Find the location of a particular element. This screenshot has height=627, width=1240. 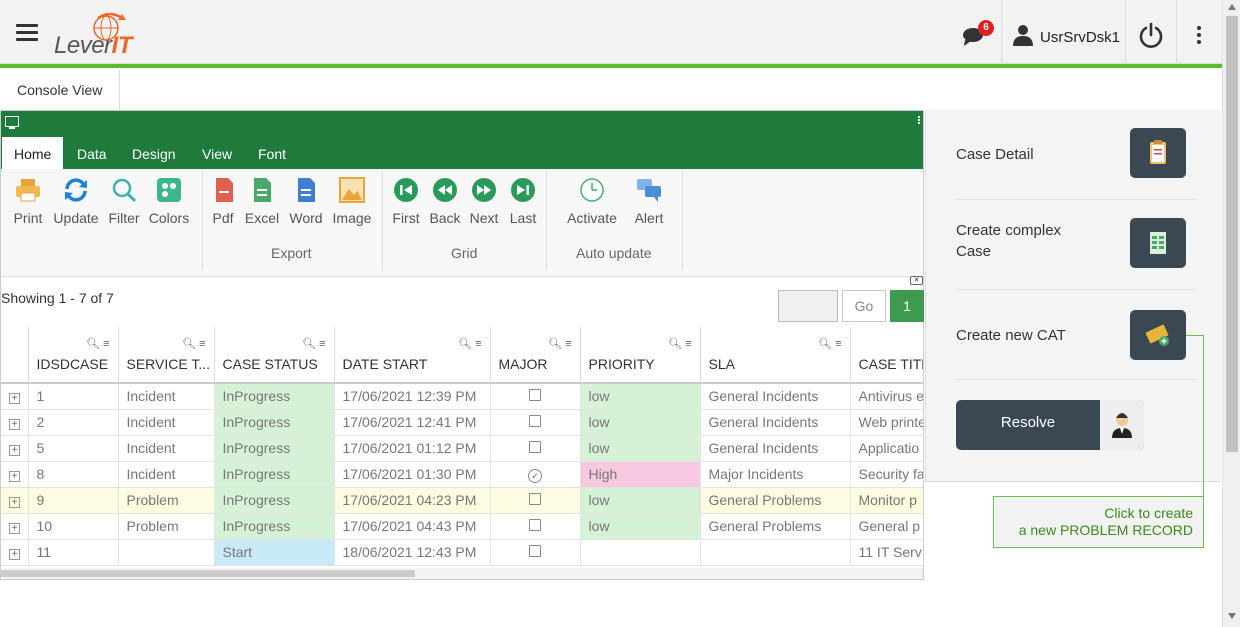

user-name: UsrSrvDsk1 is located at coordinates (1080, 37).